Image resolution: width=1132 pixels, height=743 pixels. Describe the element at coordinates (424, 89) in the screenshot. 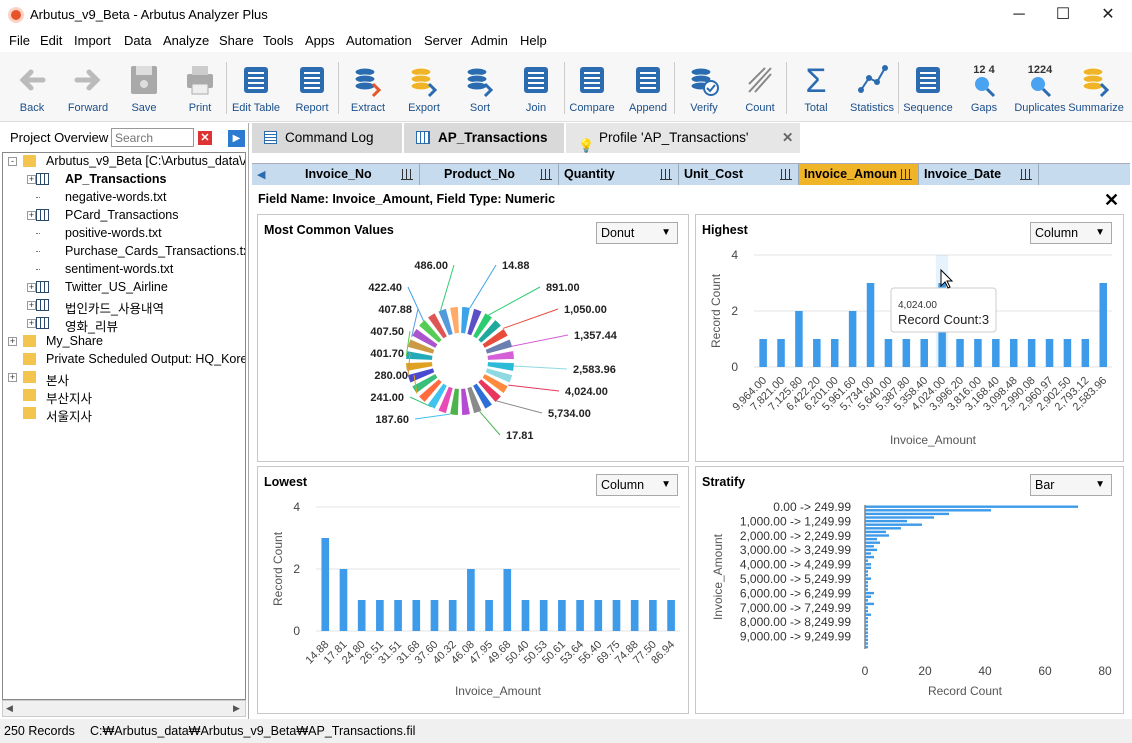

I see `export-button: Export` at that location.